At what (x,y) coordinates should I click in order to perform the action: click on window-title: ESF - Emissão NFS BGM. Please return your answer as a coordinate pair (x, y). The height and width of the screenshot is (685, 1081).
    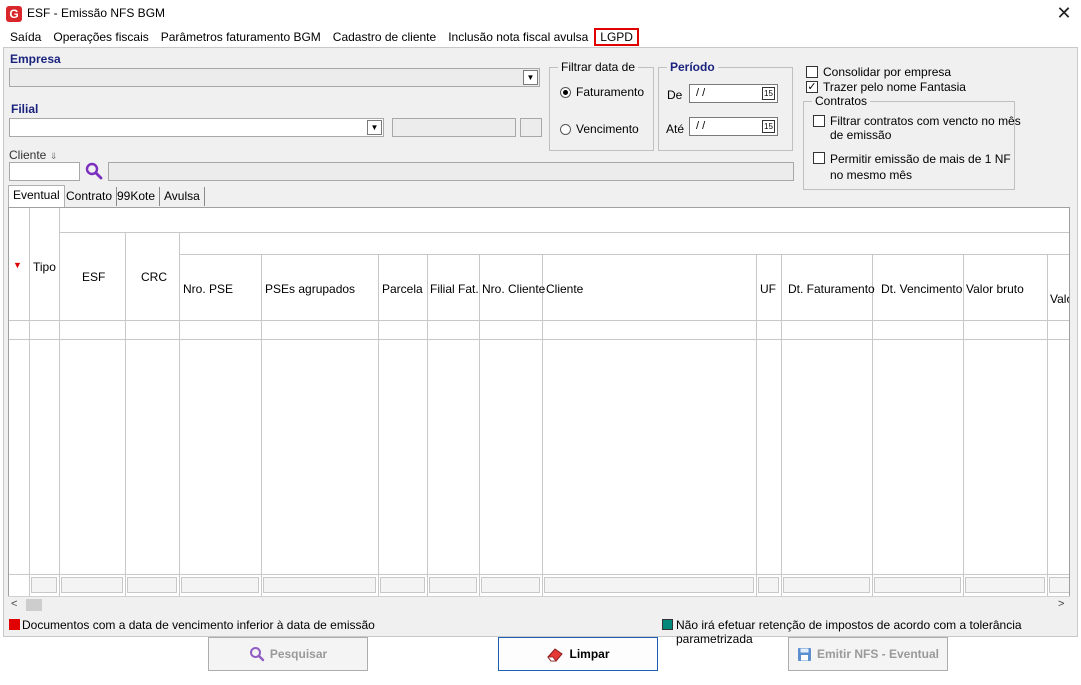
    Looking at the image, I should click on (96, 13).